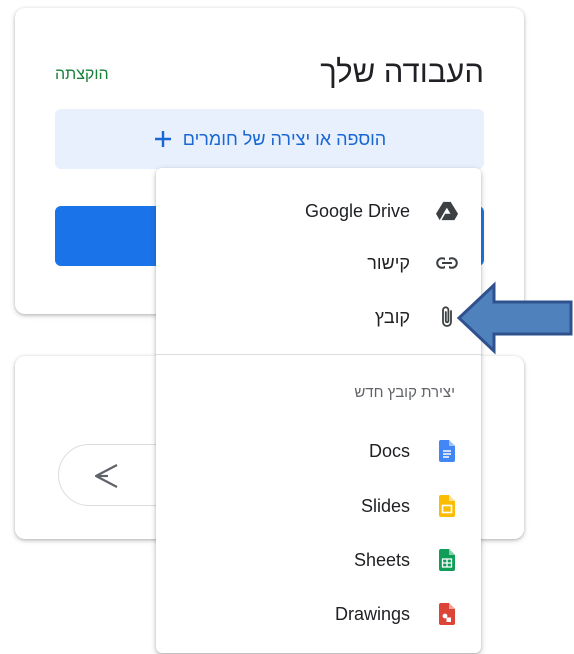 Image resolution: width=574 pixels, height=654 pixels. What do you see at coordinates (404, 392) in the screenshot?
I see `create-new-file-heading: יצירת קובץ חדש` at bounding box center [404, 392].